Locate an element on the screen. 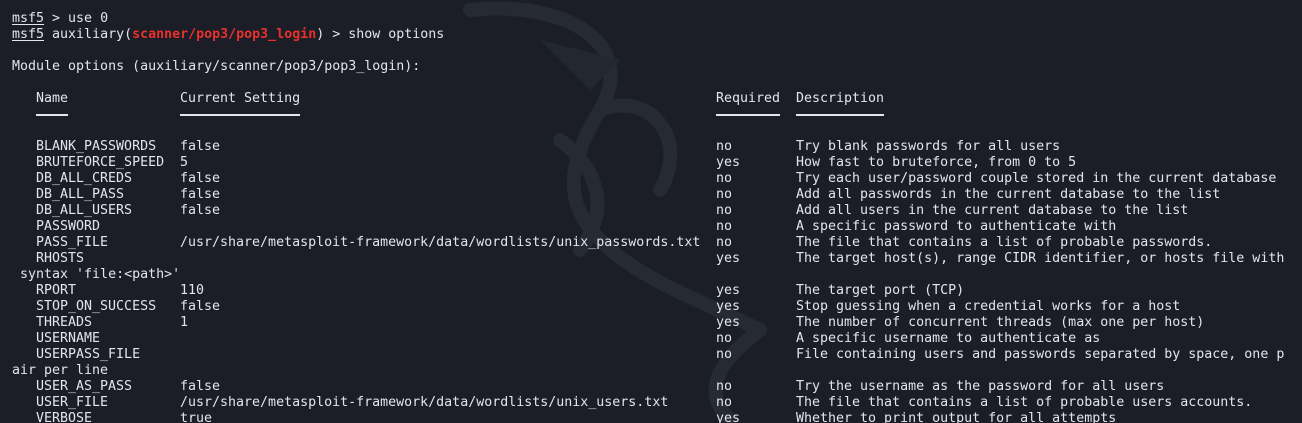  option-name: RPORT is located at coordinates (56, 290).